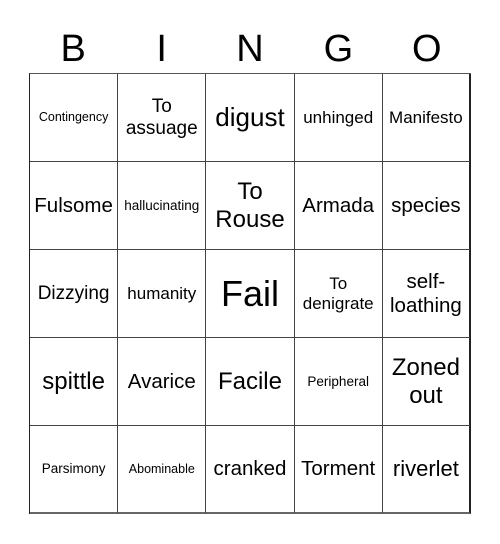 This screenshot has width=500, height=544. What do you see at coordinates (74, 294) in the screenshot?
I see `bingo-cell: Dizzying` at bounding box center [74, 294].